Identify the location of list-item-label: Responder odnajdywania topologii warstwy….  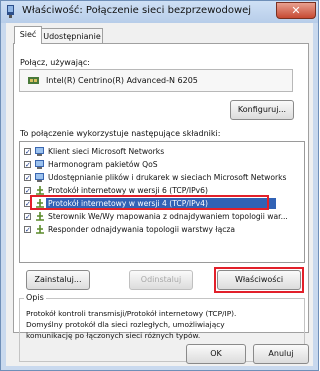
(142, 229).